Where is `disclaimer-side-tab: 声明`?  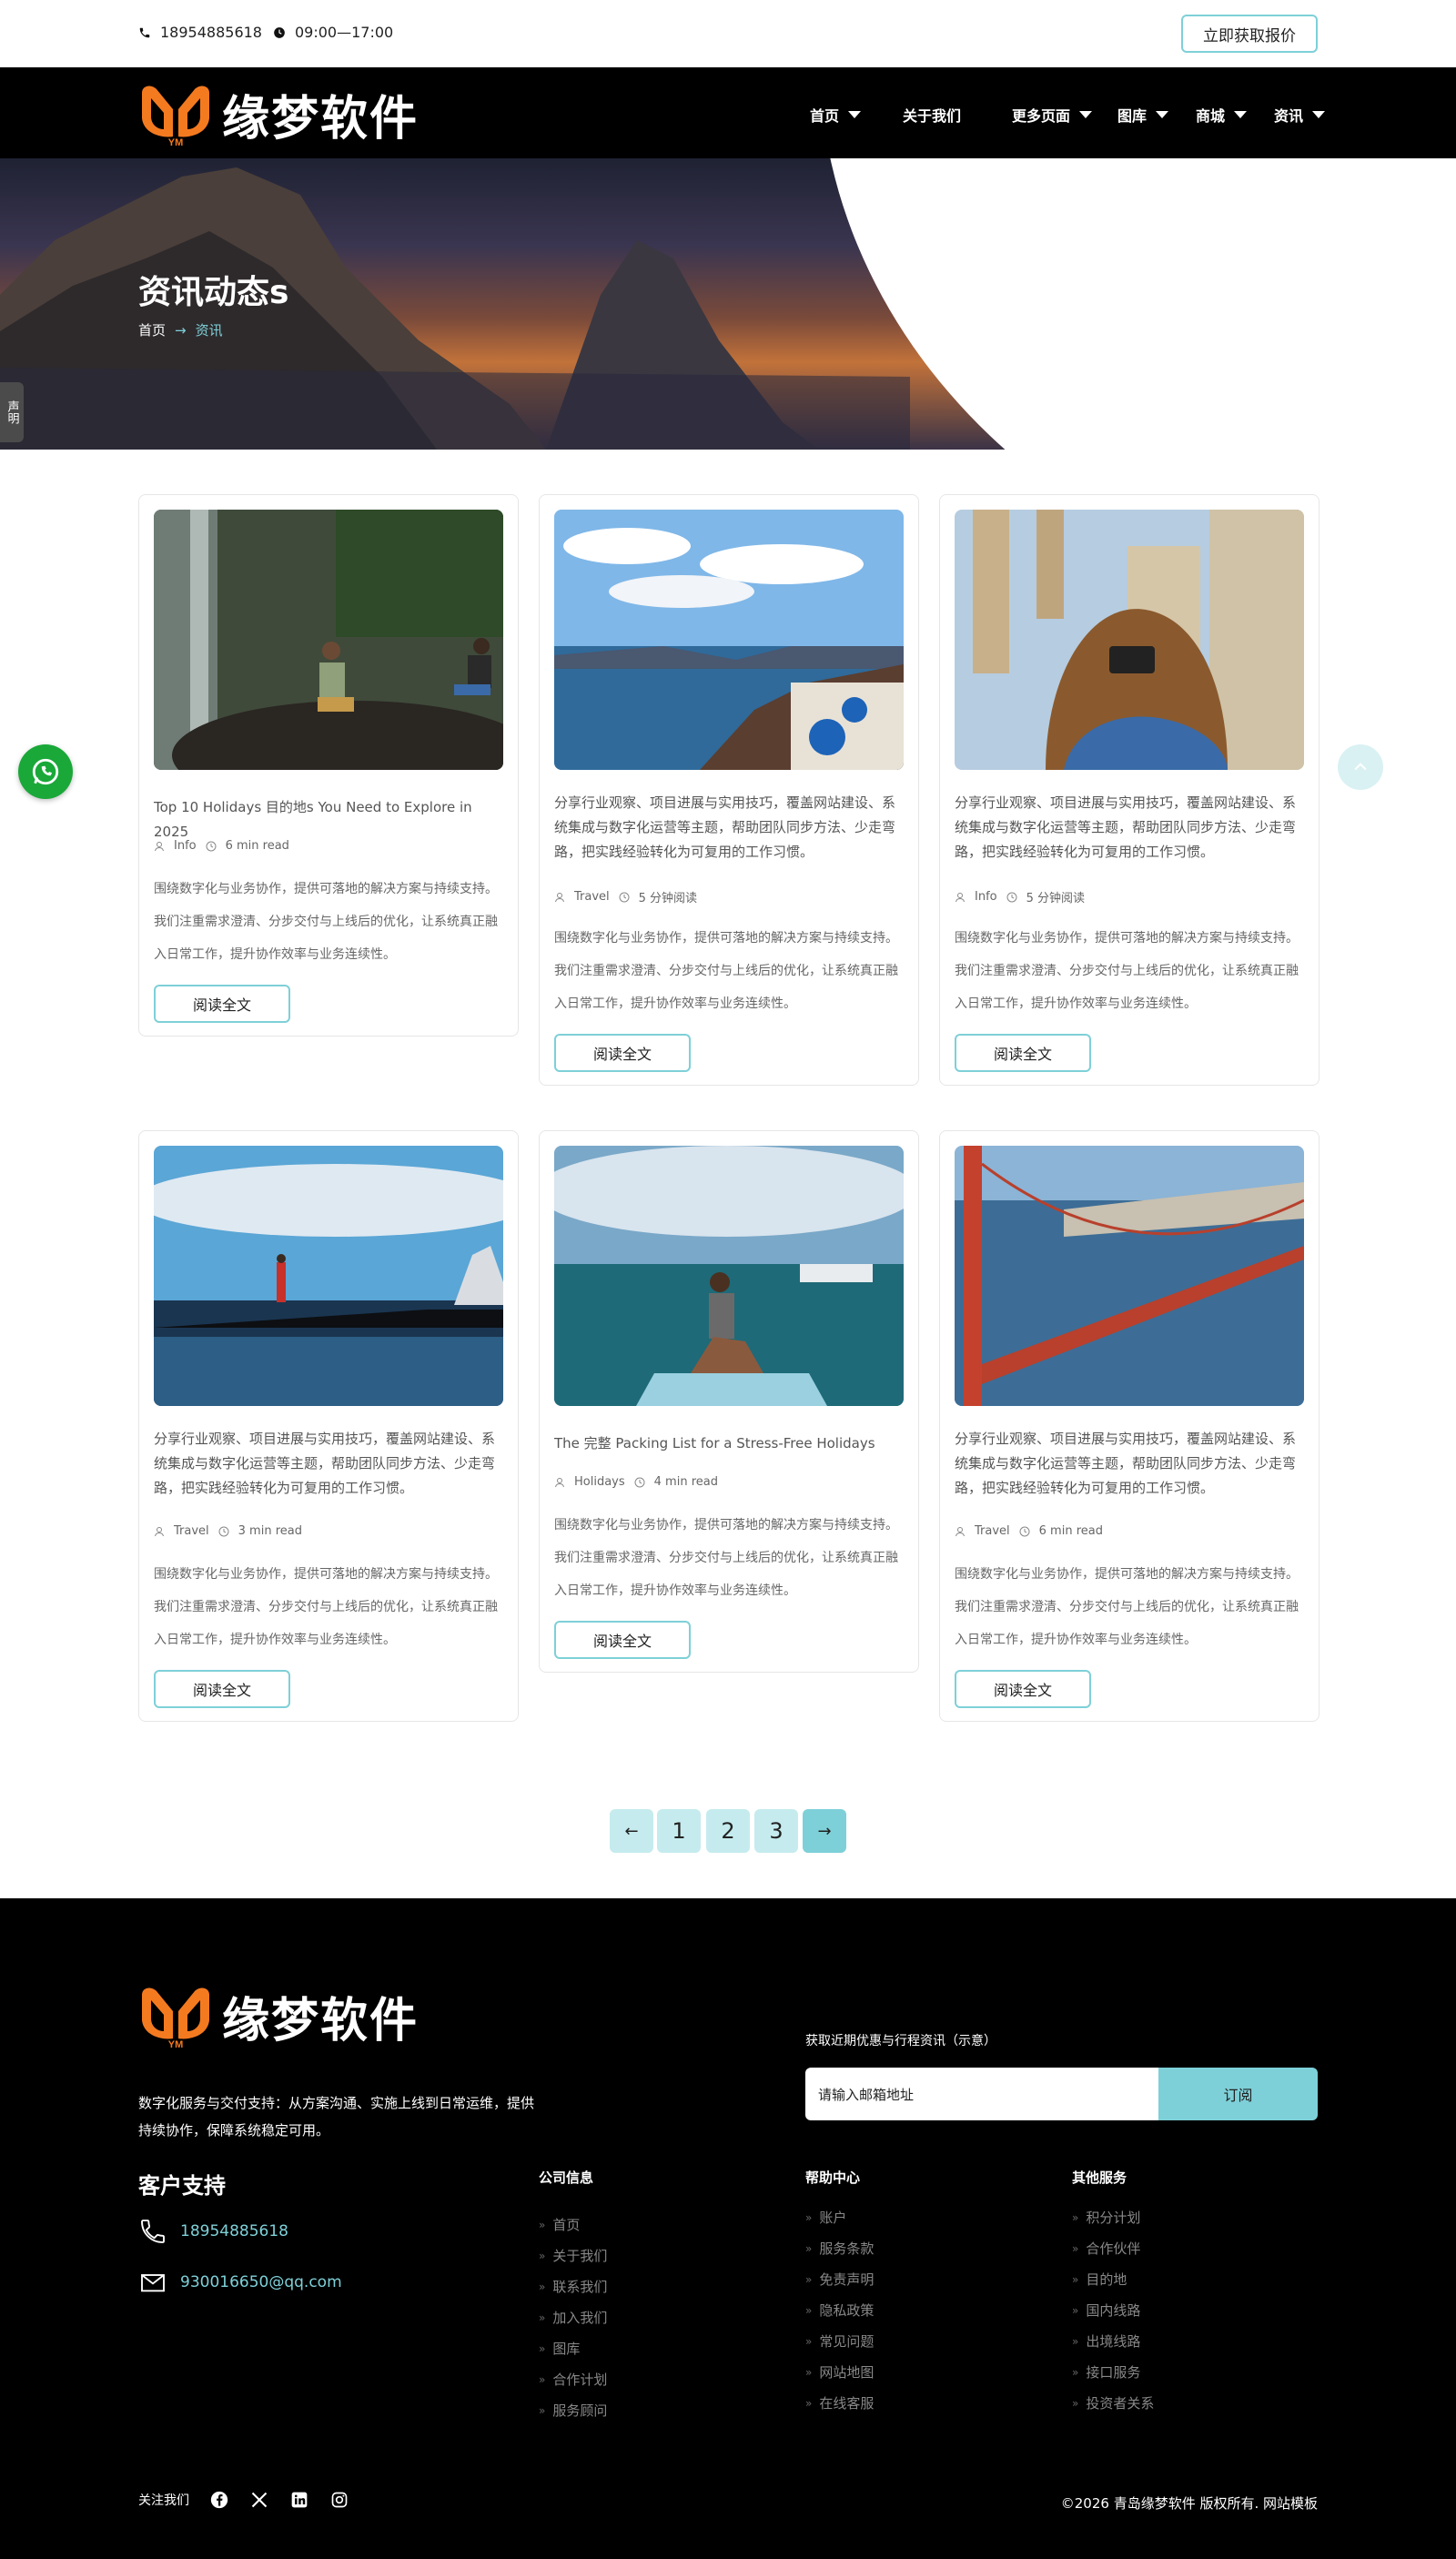 disclaimer-side-tab: 声明 is located at coordinates (12, 412).